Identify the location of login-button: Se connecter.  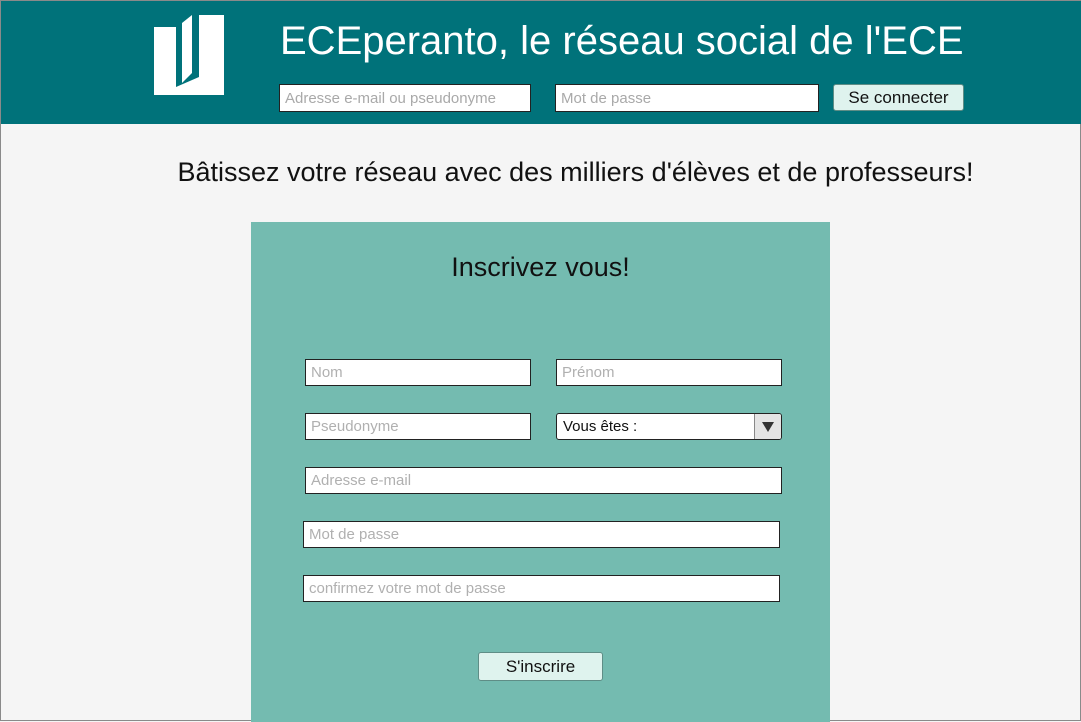
(898, 97).